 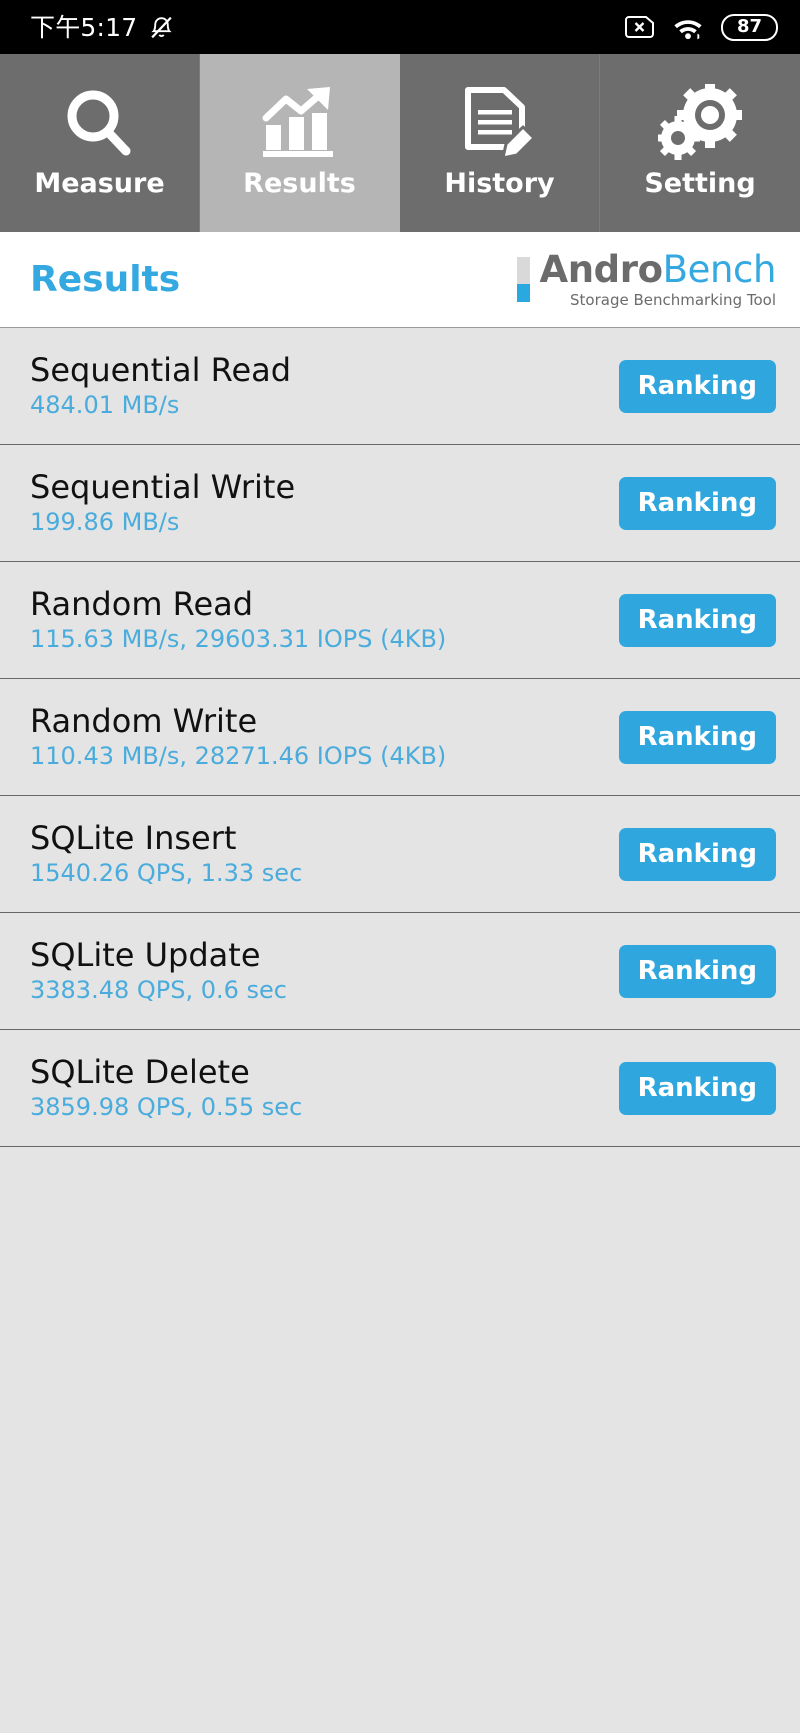 I want to click on status-bar: 下午5:17 87, so click(x=400, y=27).